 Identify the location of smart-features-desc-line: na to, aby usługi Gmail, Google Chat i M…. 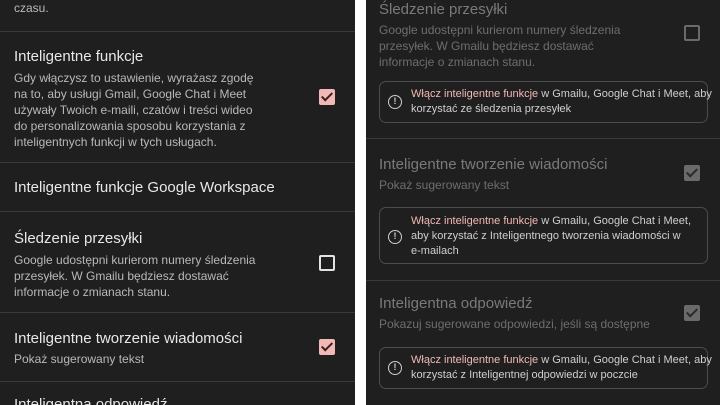
(130, 94).